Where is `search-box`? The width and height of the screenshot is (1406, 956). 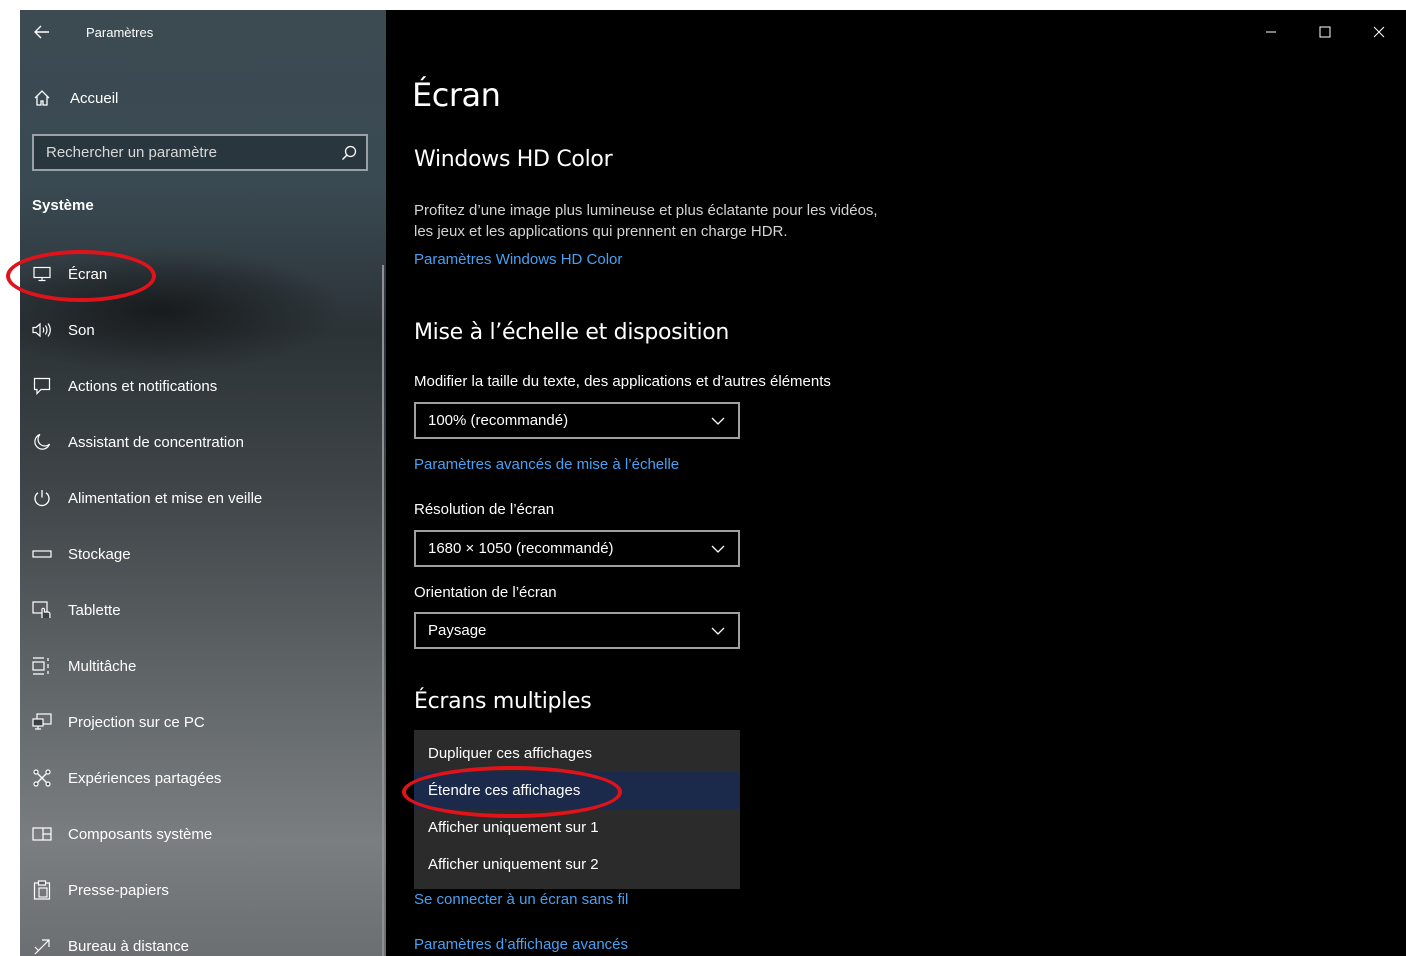
search-box is located at coordinates (200, 152).